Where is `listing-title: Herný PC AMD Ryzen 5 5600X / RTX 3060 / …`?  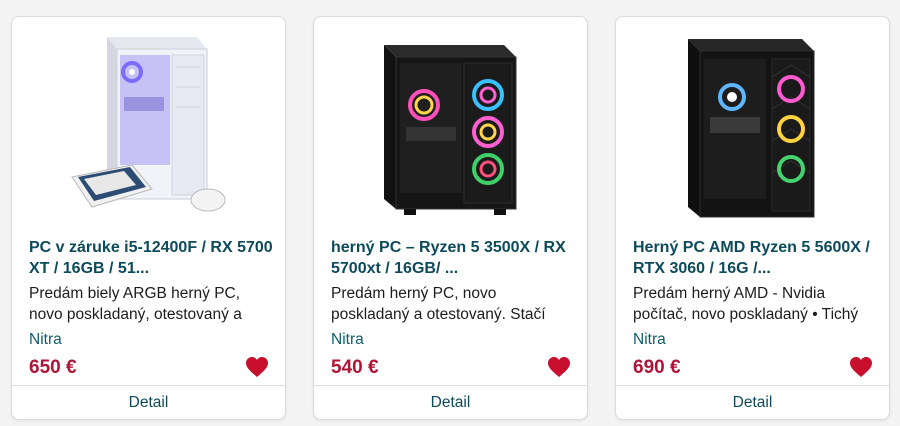
listing-title: Herný PC AMD Ryzen 5 5600X / RTX 3060 / … is located at coordinates (755, 258).